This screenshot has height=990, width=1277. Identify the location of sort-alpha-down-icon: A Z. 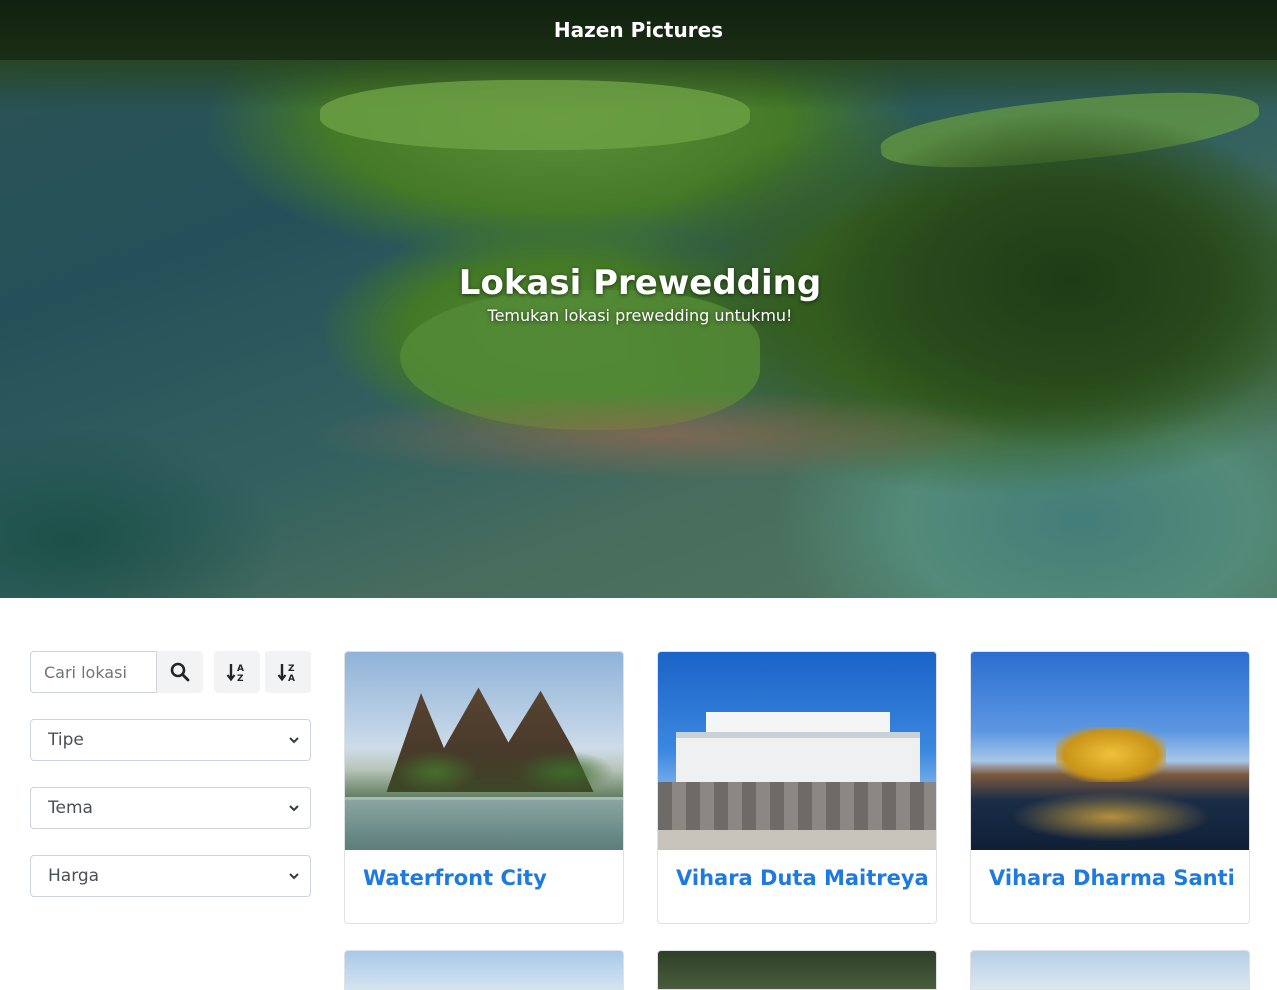
(235, 673).